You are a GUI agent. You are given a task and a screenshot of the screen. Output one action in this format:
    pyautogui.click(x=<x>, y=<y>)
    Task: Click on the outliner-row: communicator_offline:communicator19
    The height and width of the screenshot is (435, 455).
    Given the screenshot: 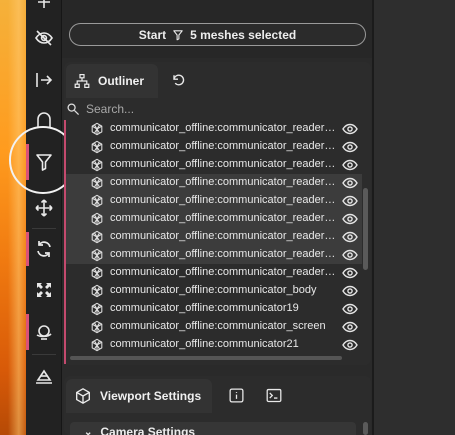 What is the action you would take?
    pyautogui.click(x=214, y=309)
    